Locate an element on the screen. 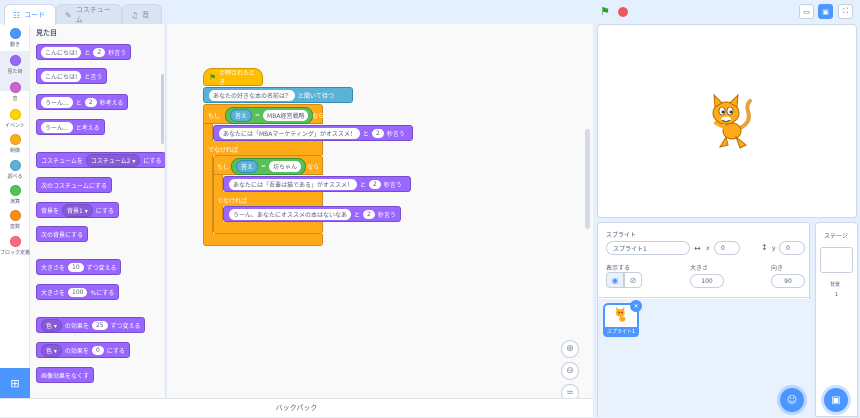 The height and width of the screenshot is (418, 860). palette-block-switch-backdrop: 背景を 背景1 ▾ にする is located at coordinates (77, 210).